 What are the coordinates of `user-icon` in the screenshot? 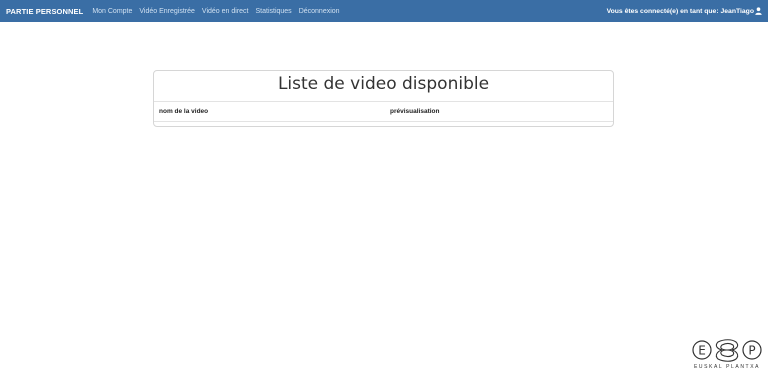 It's located at (758, 11).